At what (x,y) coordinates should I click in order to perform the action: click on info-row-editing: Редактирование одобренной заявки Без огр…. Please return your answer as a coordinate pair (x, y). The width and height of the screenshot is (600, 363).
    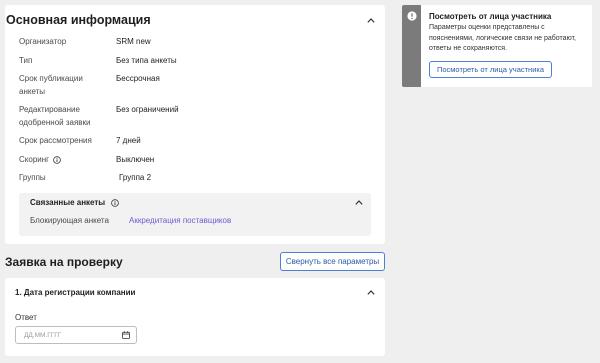
    Looking at the image, I should click on (194, 116).